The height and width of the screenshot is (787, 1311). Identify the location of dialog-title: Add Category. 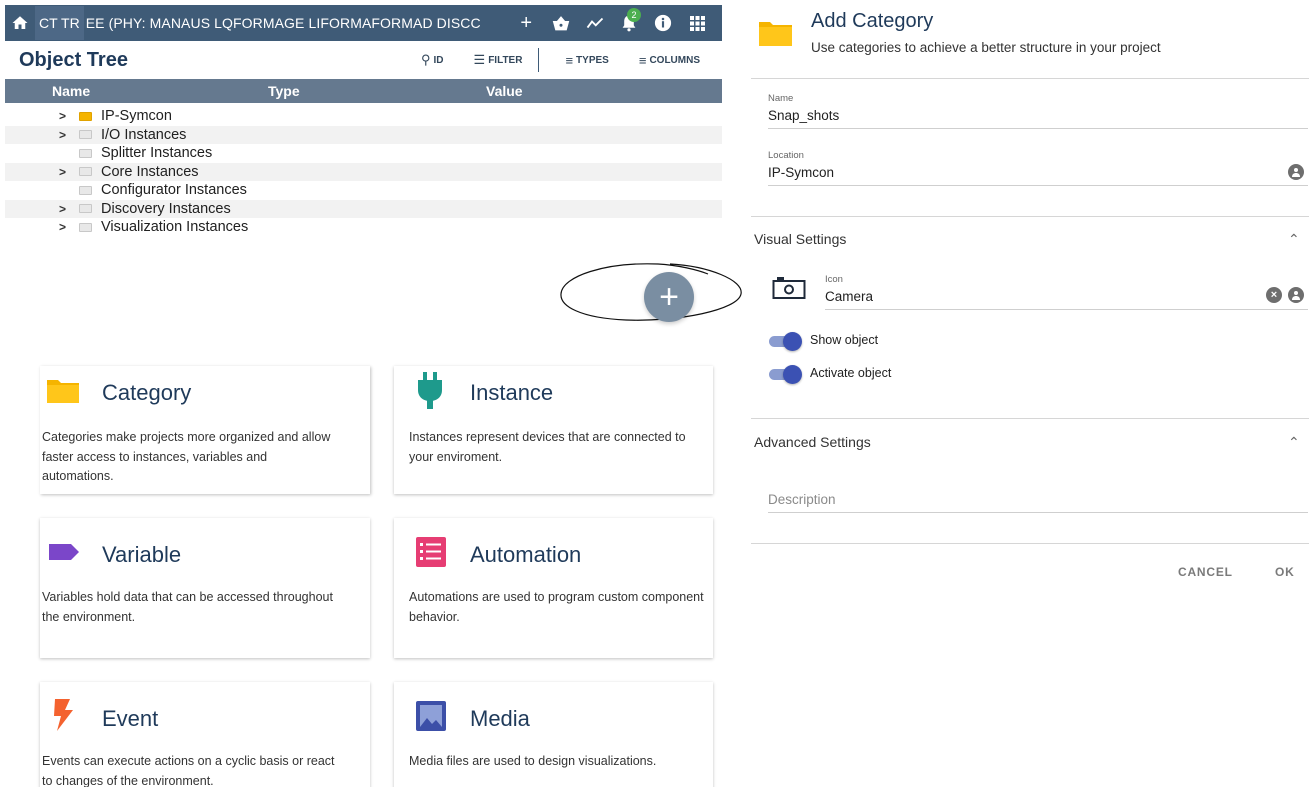
(872, 21).